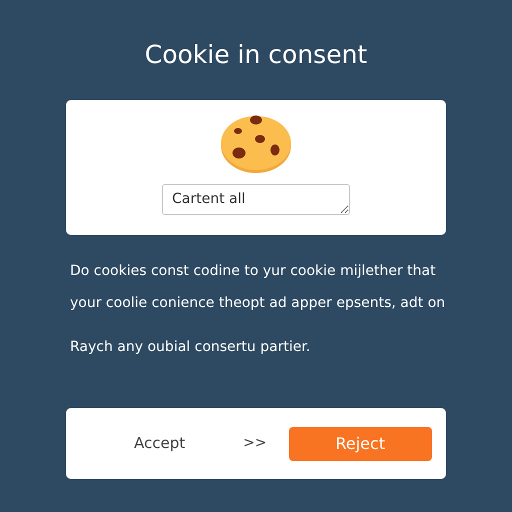 This screenshot has width=512, height=512. What do you see at coordinates (160, 443) in the screenshot?
I see `accept-button: Accept` at bounding box center [160, 443].